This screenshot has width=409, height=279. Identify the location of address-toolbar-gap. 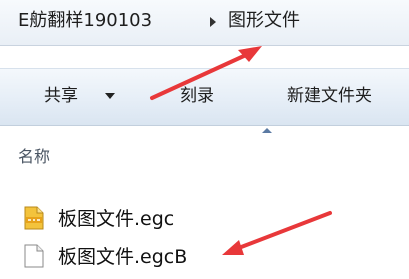
(204, 57).